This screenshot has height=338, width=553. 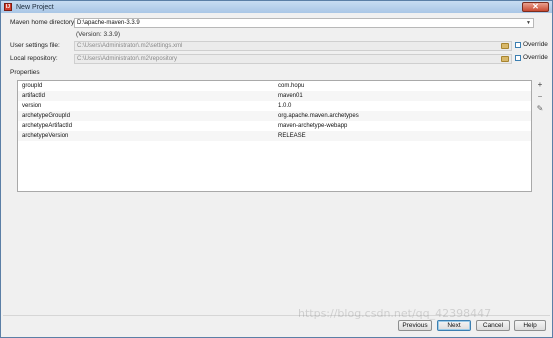 What do you see at coordinates (34, 96) in the screenshot?
I see `property-key: artifactId` at bounding box center [34, 96].